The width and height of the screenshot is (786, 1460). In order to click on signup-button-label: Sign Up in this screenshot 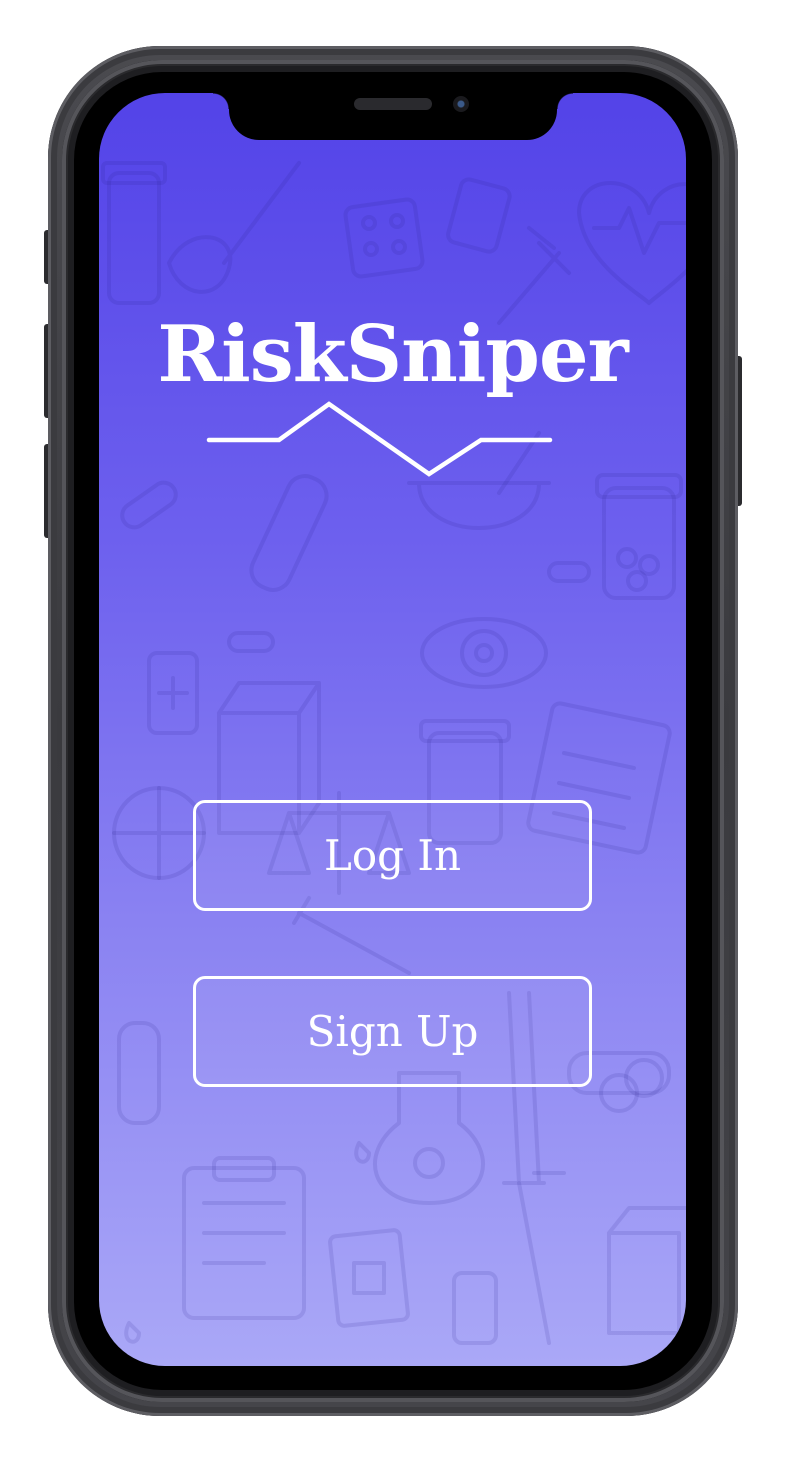, I will do `click(392, 1031)`.